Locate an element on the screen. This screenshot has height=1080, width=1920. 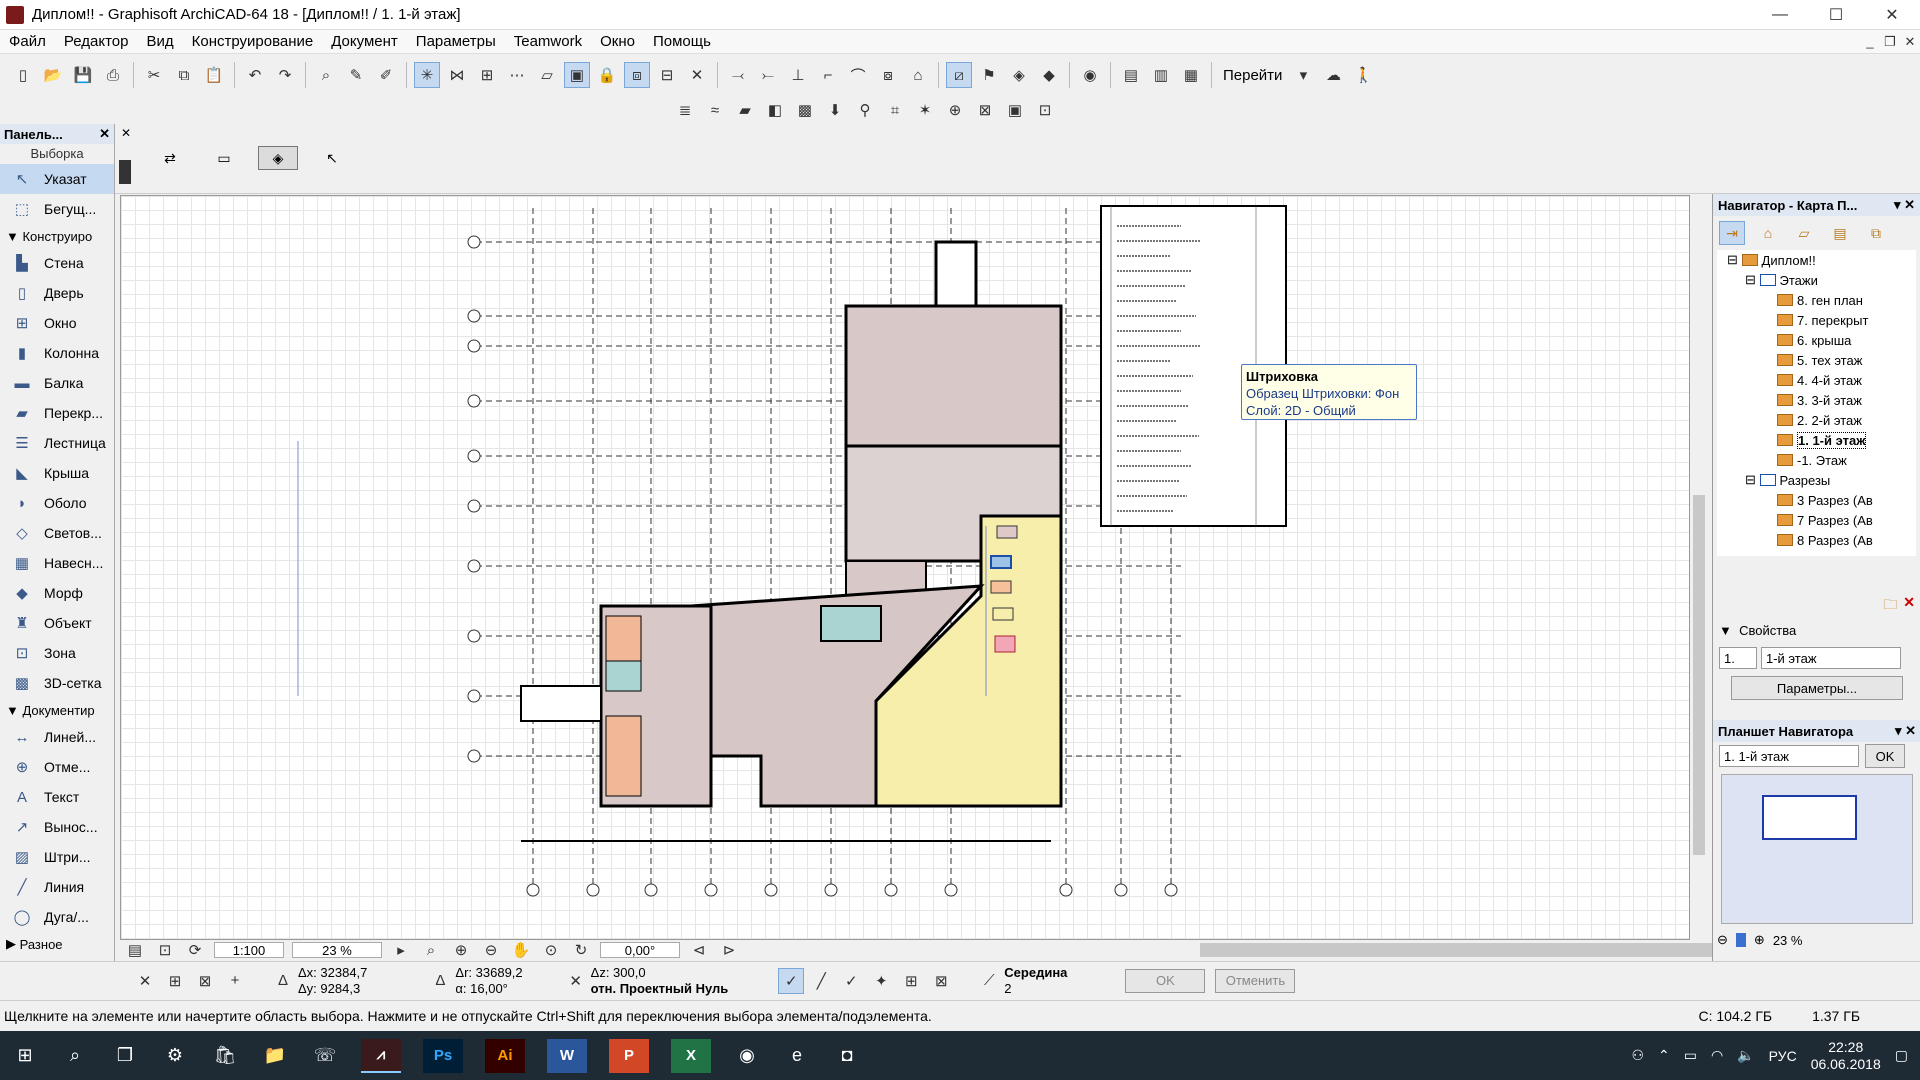
save-icon: 💾 is located at coordinates (83, 75).